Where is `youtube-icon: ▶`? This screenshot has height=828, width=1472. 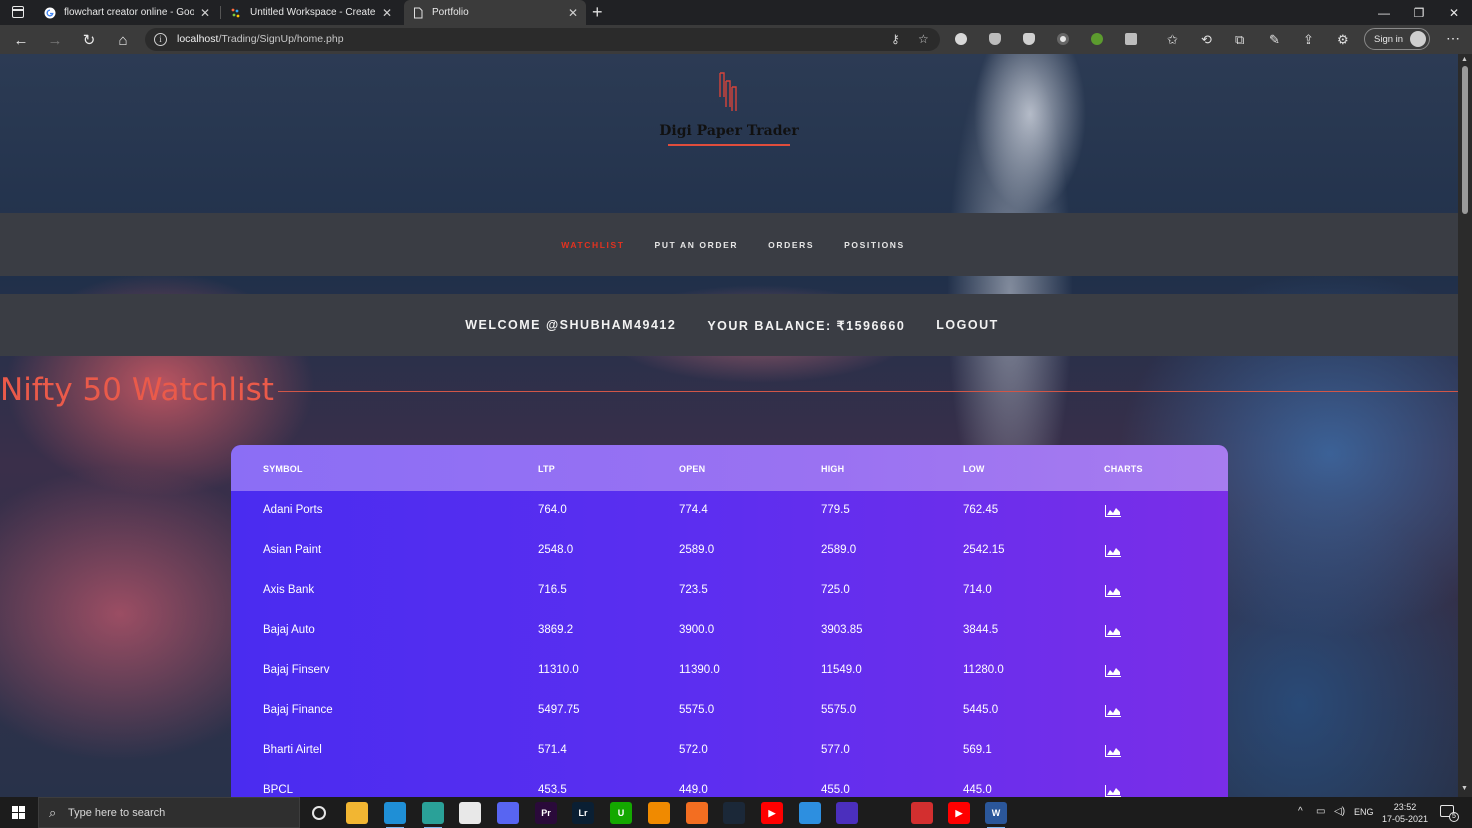 youtube-icon: ▶ is located at coordinates (772, 813).